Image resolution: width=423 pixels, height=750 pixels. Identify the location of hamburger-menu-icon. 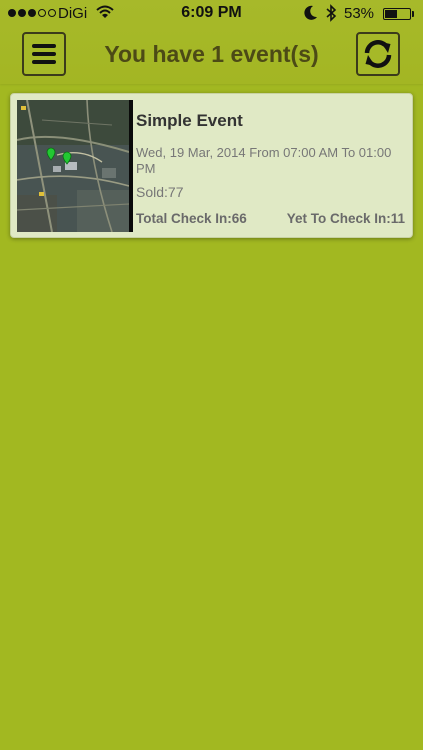
(44, 54).